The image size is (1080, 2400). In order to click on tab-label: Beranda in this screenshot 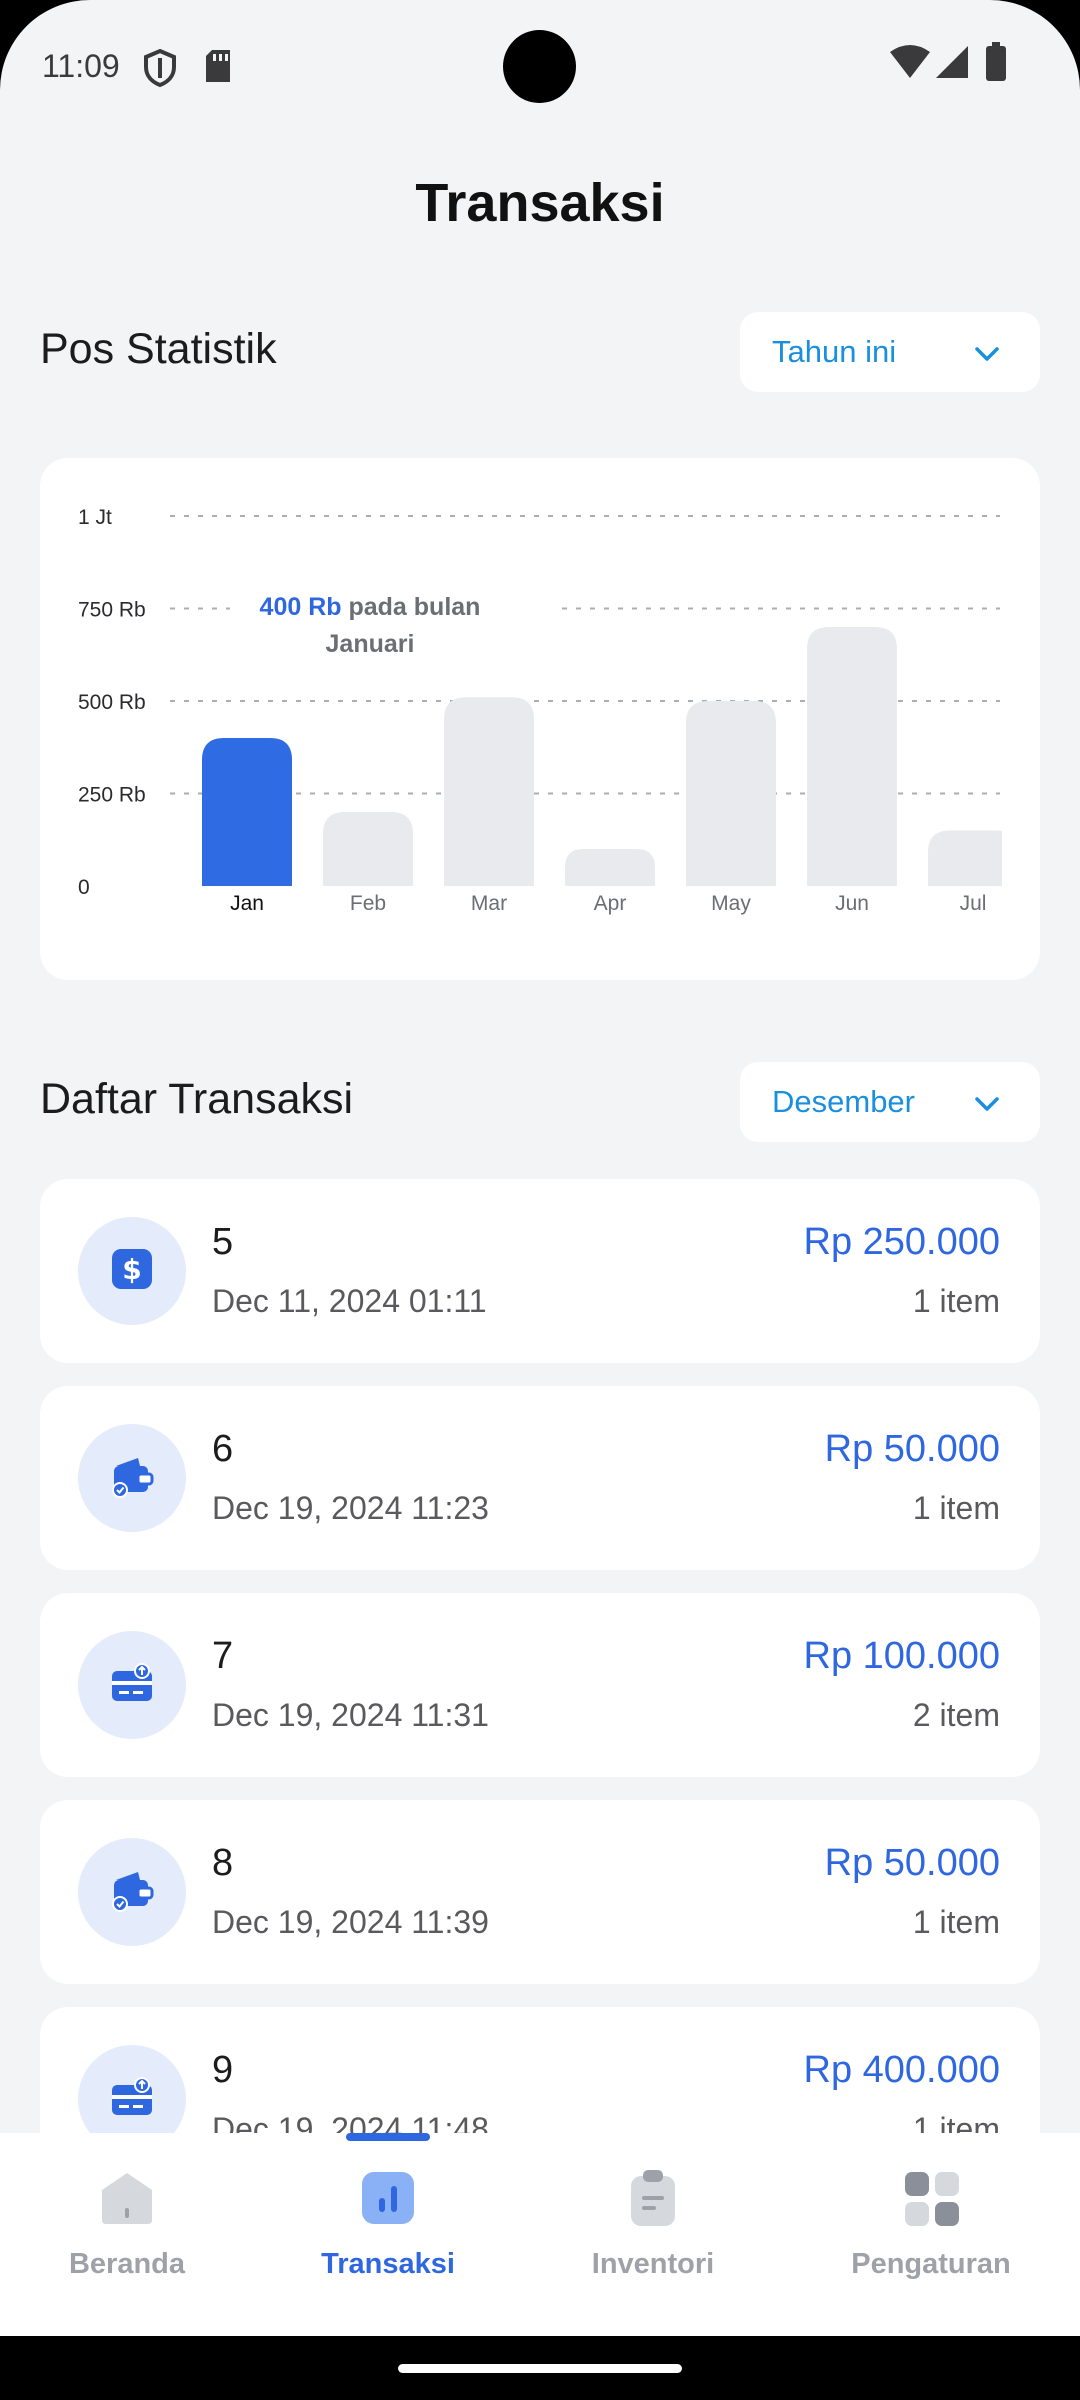, I will do `click(127, 2264)`.